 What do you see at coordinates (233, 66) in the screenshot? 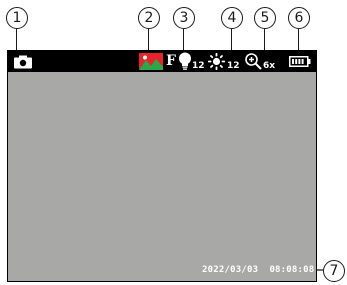
I see `brightness-level: 12` at bounding box center [233, 66].